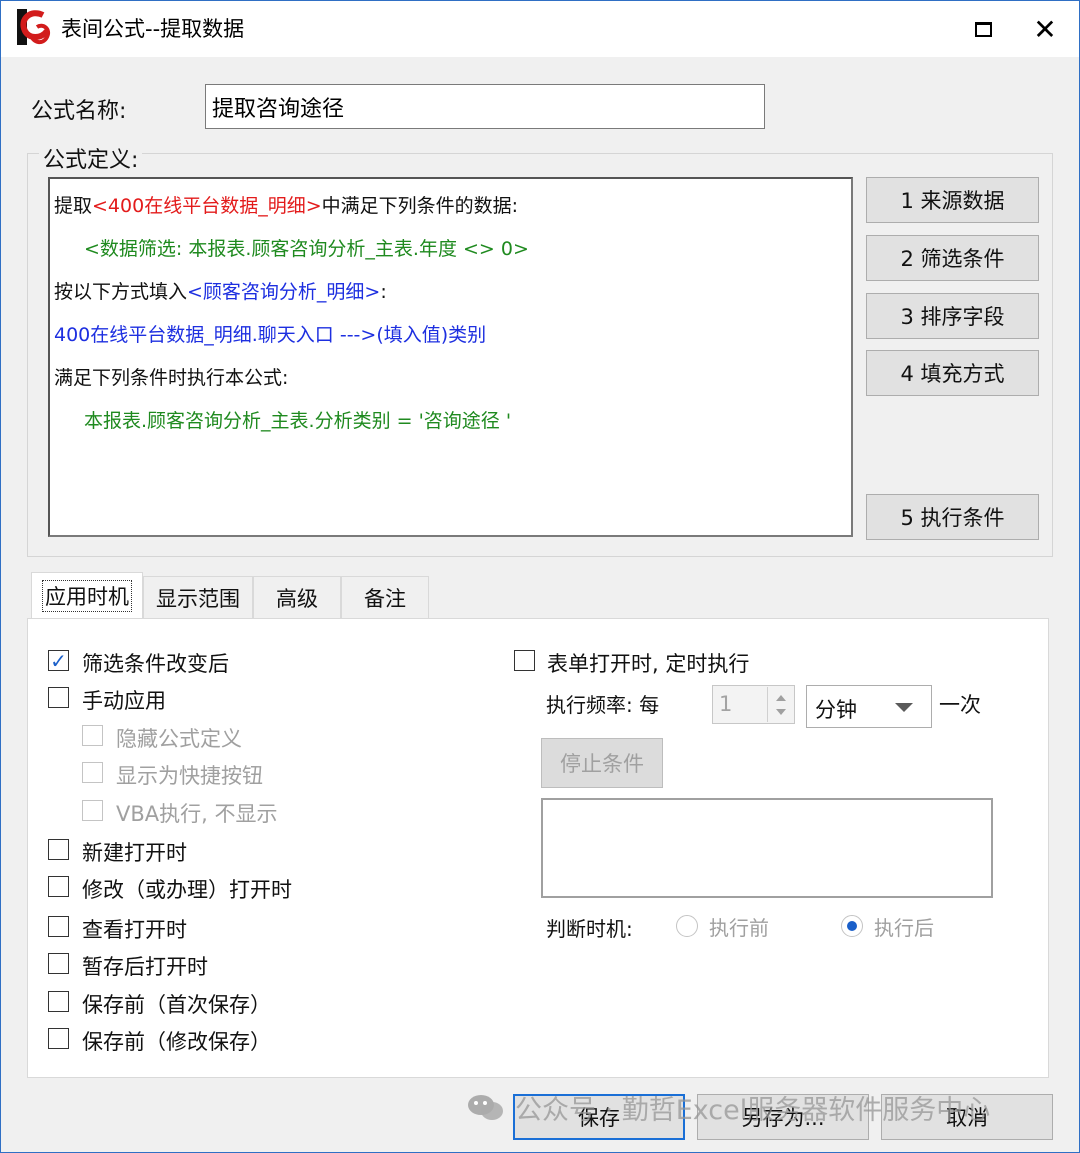  What do you see at coordinates (134, 930) in the screenshot?
I see `view-open-label: 查看打开时` at bounding box center [134, 930].